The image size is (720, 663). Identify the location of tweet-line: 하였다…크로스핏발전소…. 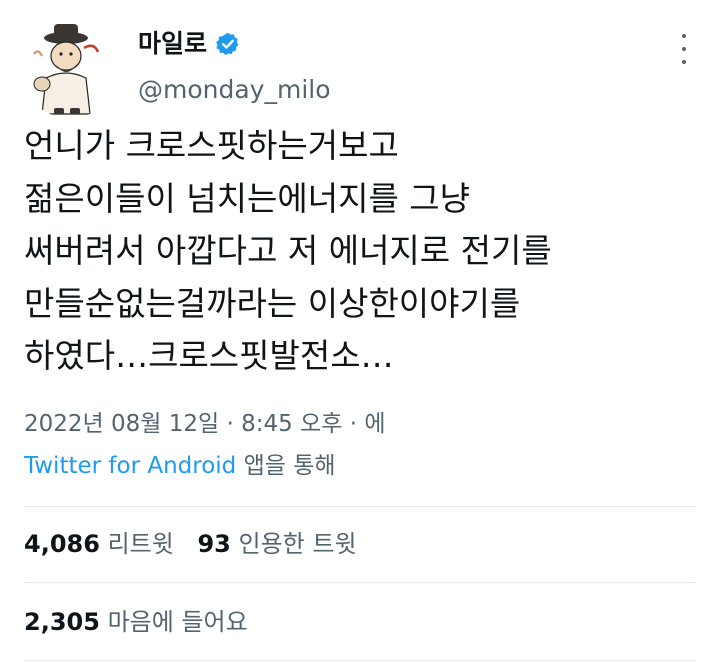
(209, 355).